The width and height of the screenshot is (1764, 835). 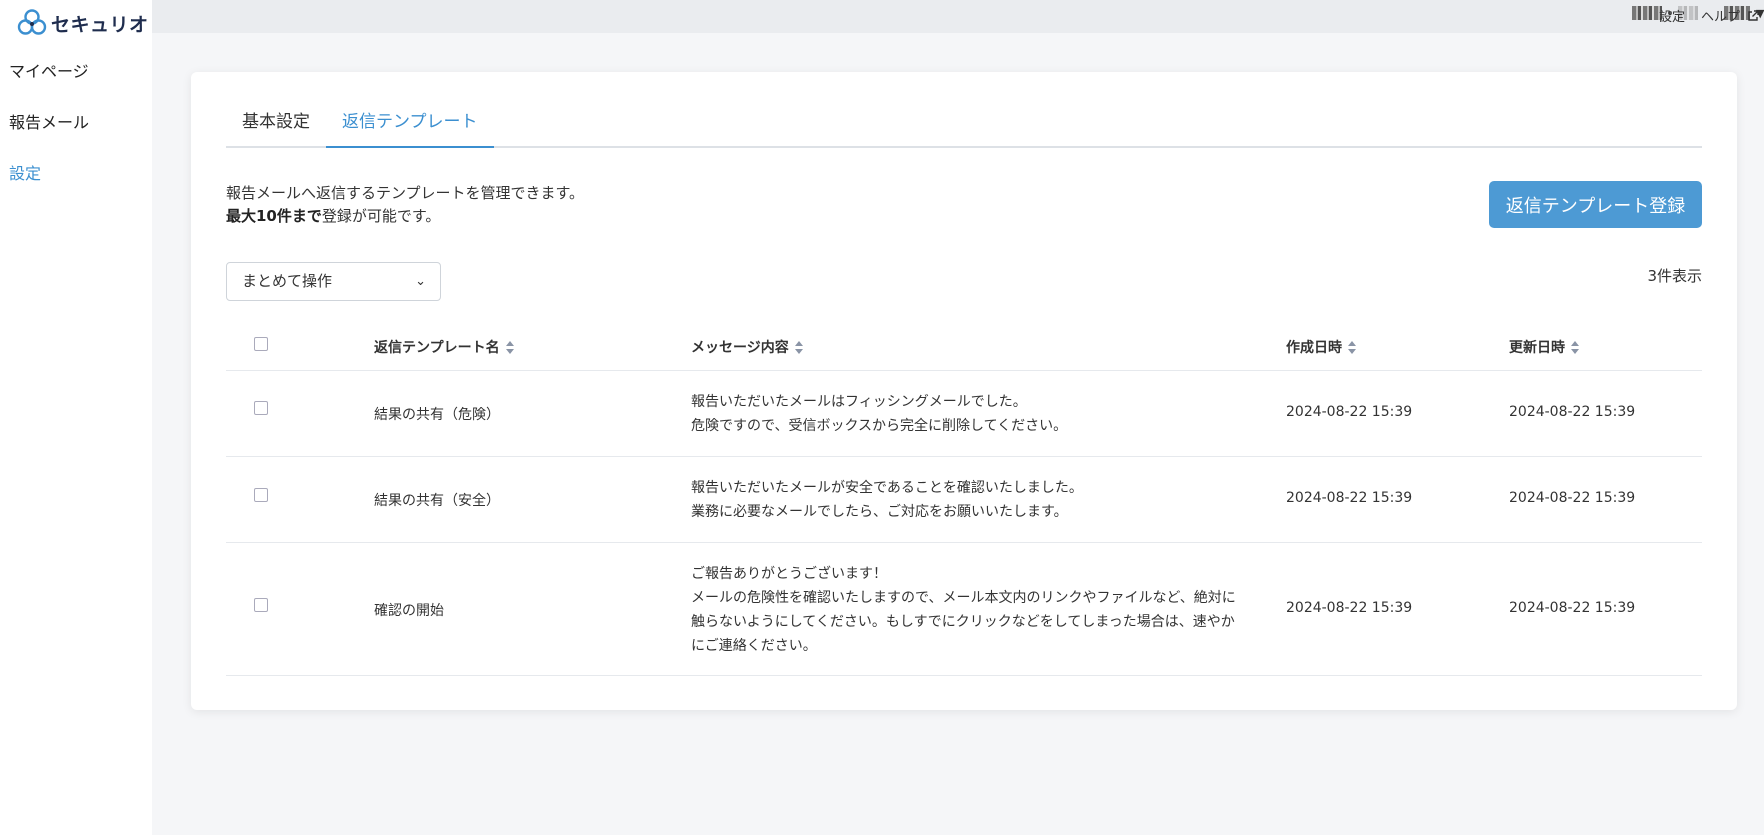 I want to click on sidebar-item-report-mail: 報告メール, so click(x=49, y=121).